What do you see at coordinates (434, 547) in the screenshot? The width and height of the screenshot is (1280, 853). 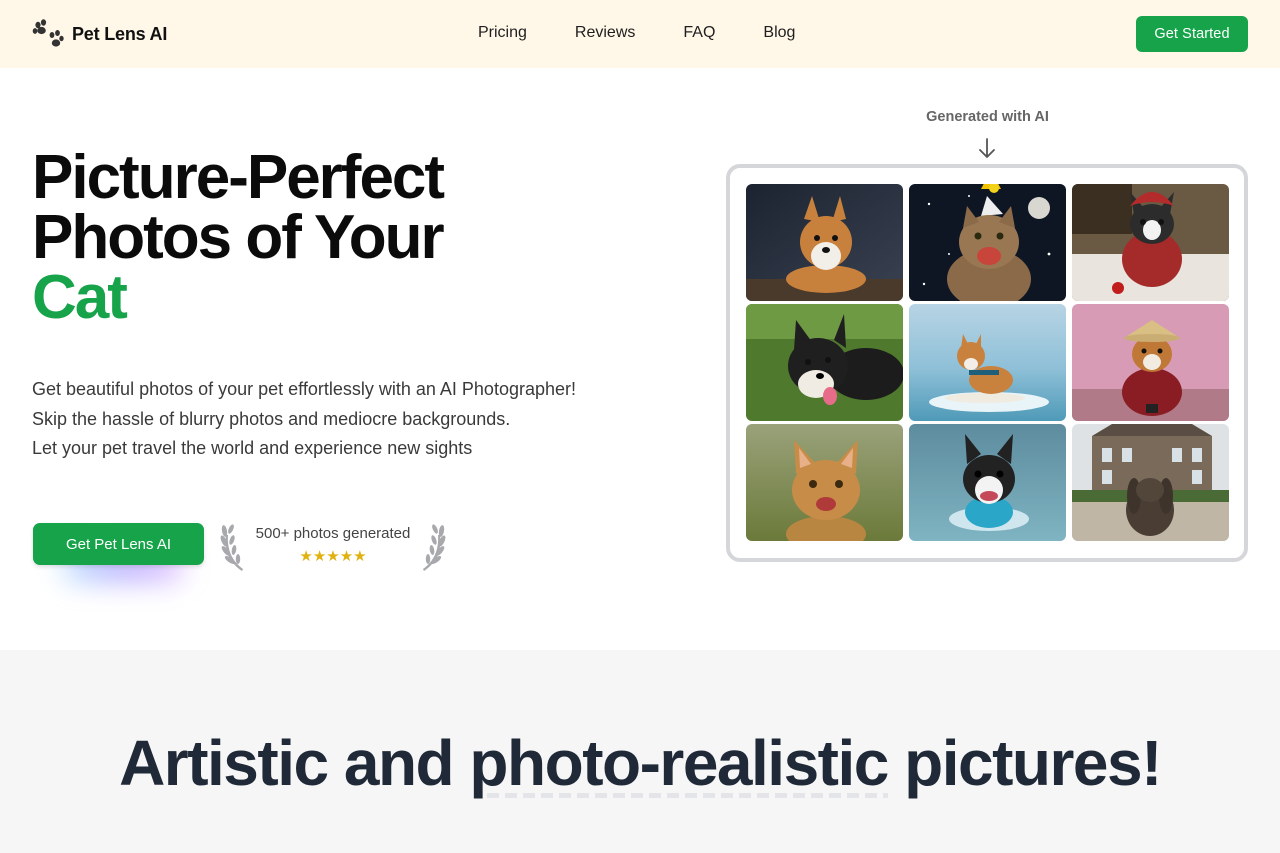 I see `laurel-right-icon` at bounding box center [434, 547].